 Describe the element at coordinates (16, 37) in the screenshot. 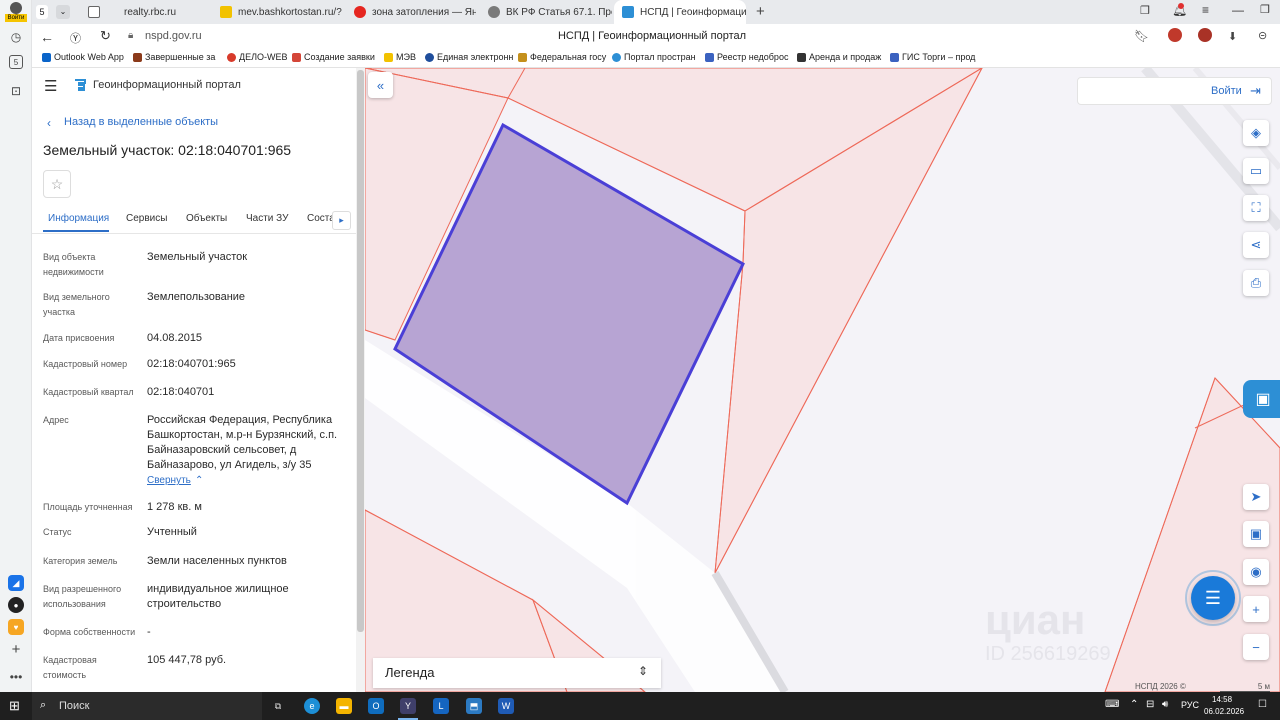

I see `clock-icon: ◷` at that location.